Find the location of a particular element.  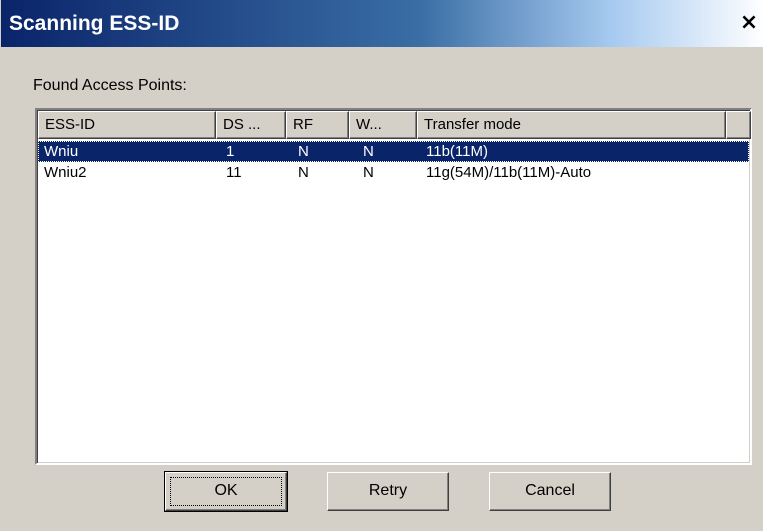

list-header: ESS-ID DS ... RF W... Transfer mode is located at coordinates (394, 125).